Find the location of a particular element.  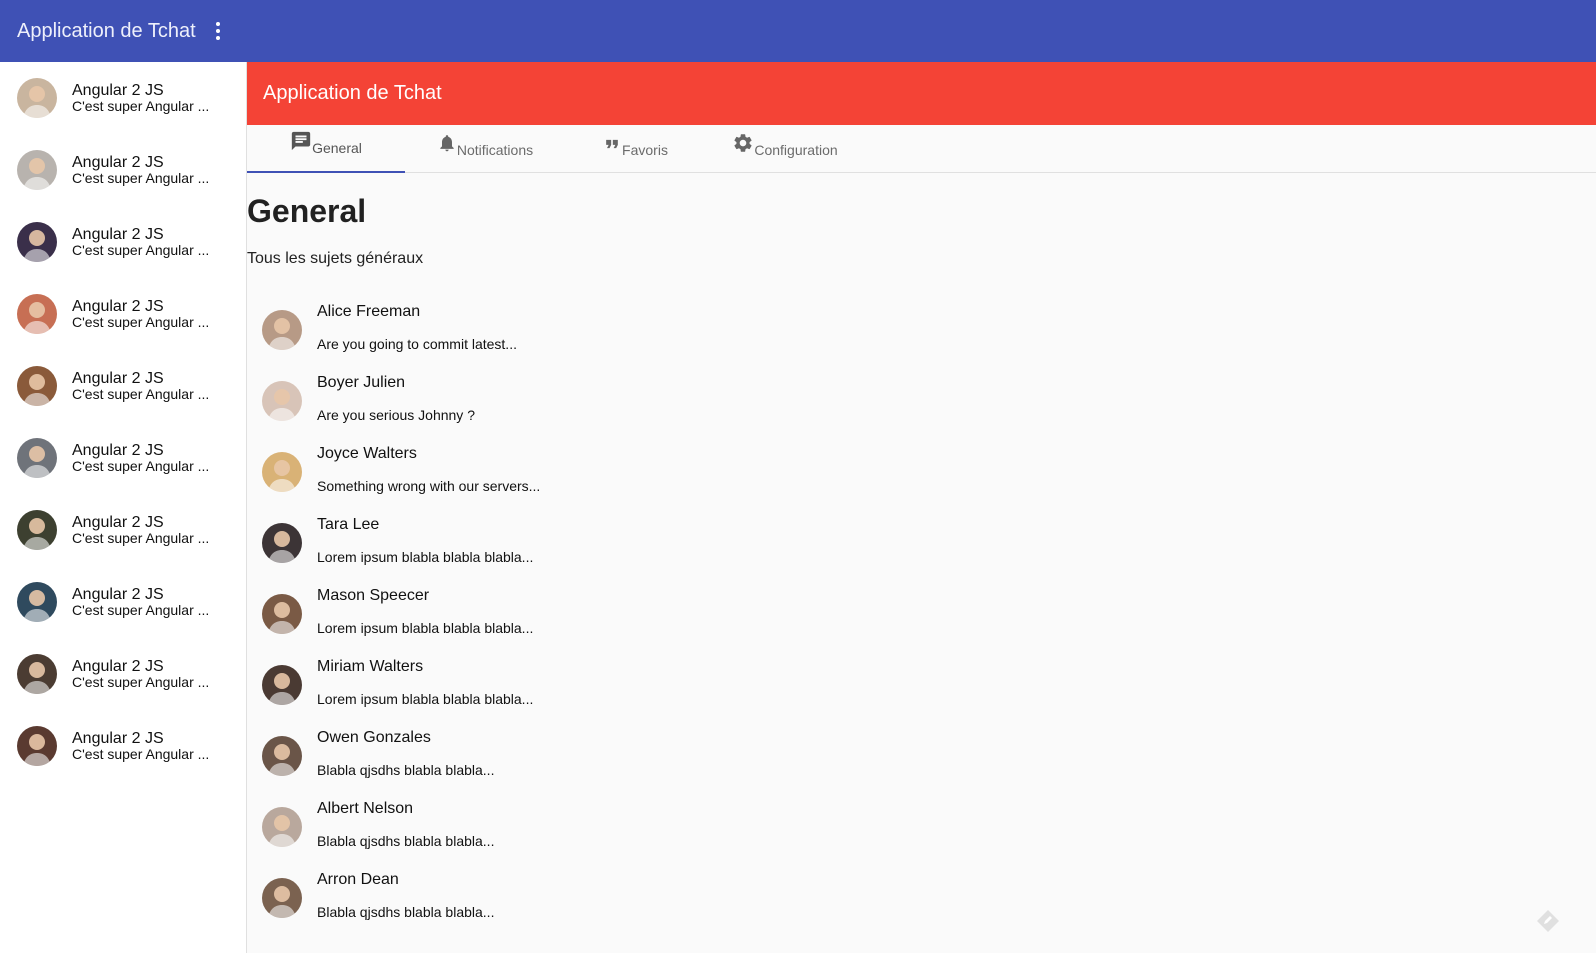

page-description: Tous les sujets généraux is located at coordinates (335, 258).